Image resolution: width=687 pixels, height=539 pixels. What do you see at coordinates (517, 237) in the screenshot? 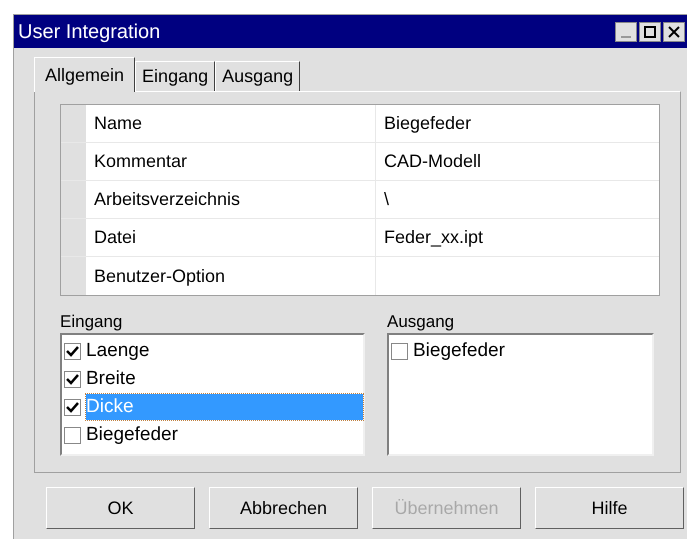
I see `property-value: Feder_xx.ipt` at bounding box center [517, 237].